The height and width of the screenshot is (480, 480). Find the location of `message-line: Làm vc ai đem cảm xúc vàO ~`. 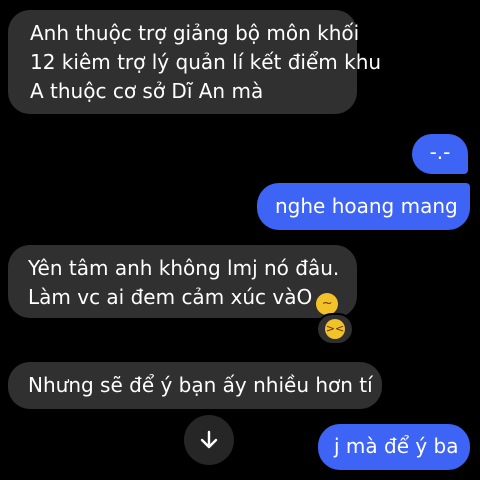

message-line: Làm vc ai đem cảm xúc vàO ~ is located at coordinates (192, 299).